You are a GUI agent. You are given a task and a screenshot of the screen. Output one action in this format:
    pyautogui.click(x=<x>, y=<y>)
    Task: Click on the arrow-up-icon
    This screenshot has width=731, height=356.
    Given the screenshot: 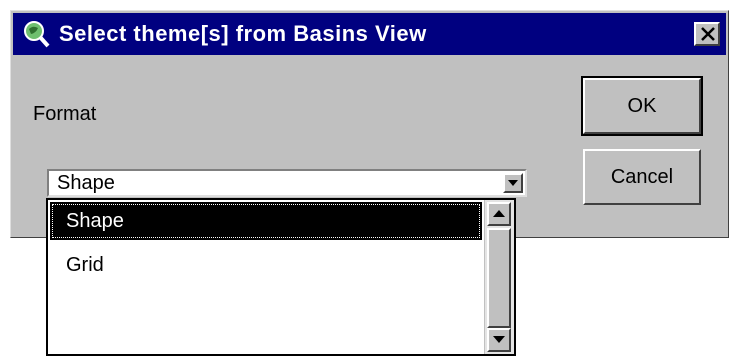 What is the action you would take?
    pyautogui.click(x=499, y=213)
    